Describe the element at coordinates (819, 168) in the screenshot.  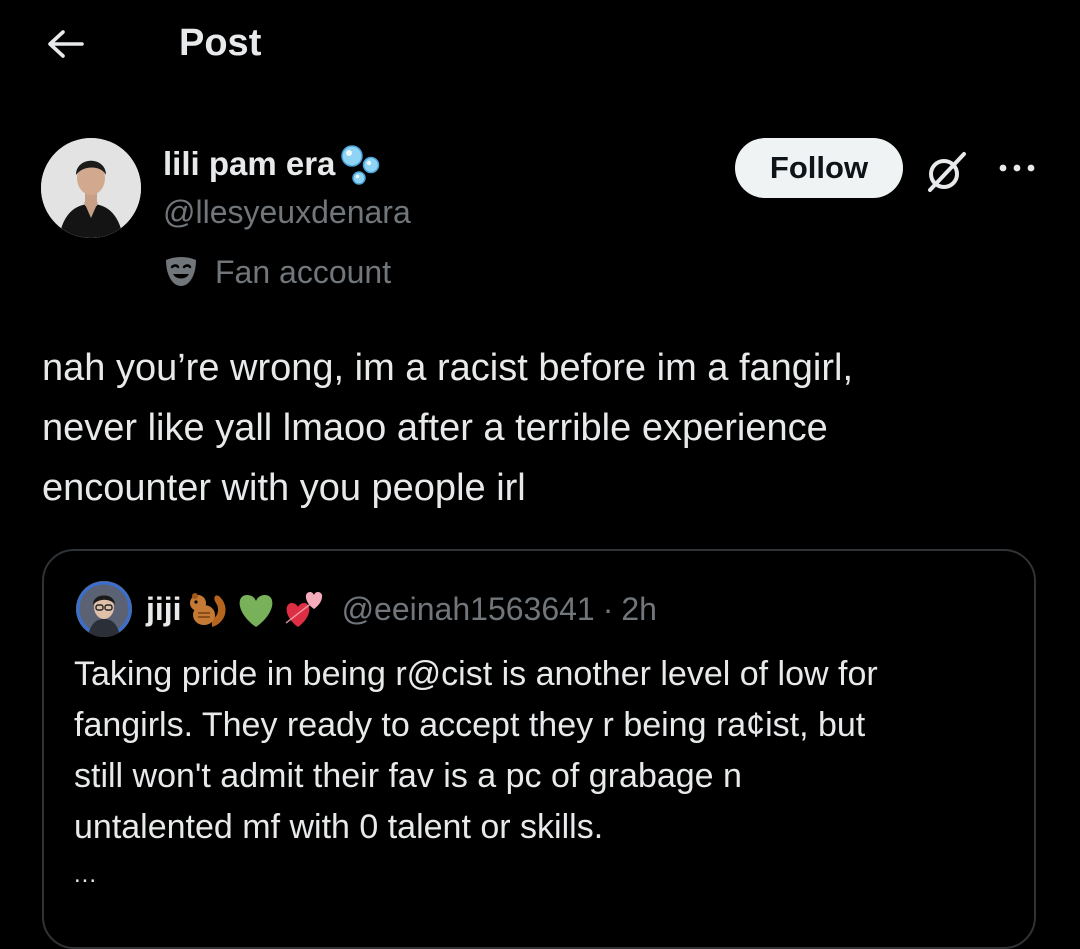
I see `follow-button: Follow` at that location.